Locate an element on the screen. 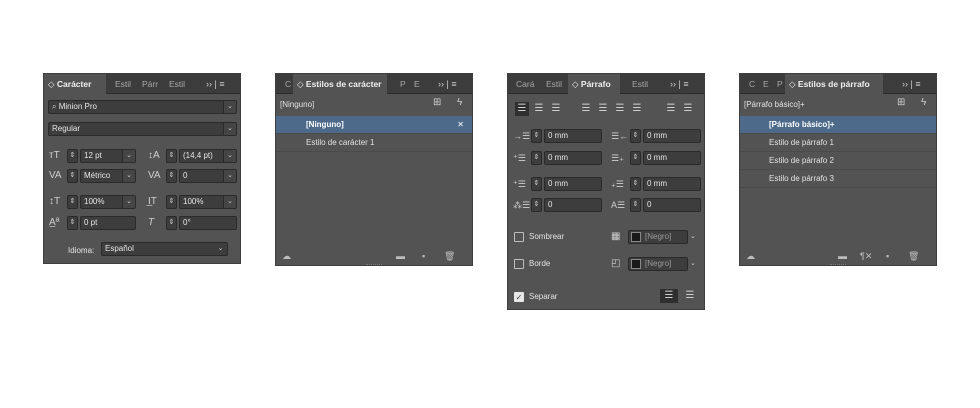 The height and width of the screenshot is (408, 980). separate-checkbox: ✓ is located at coordinates (519, 297).